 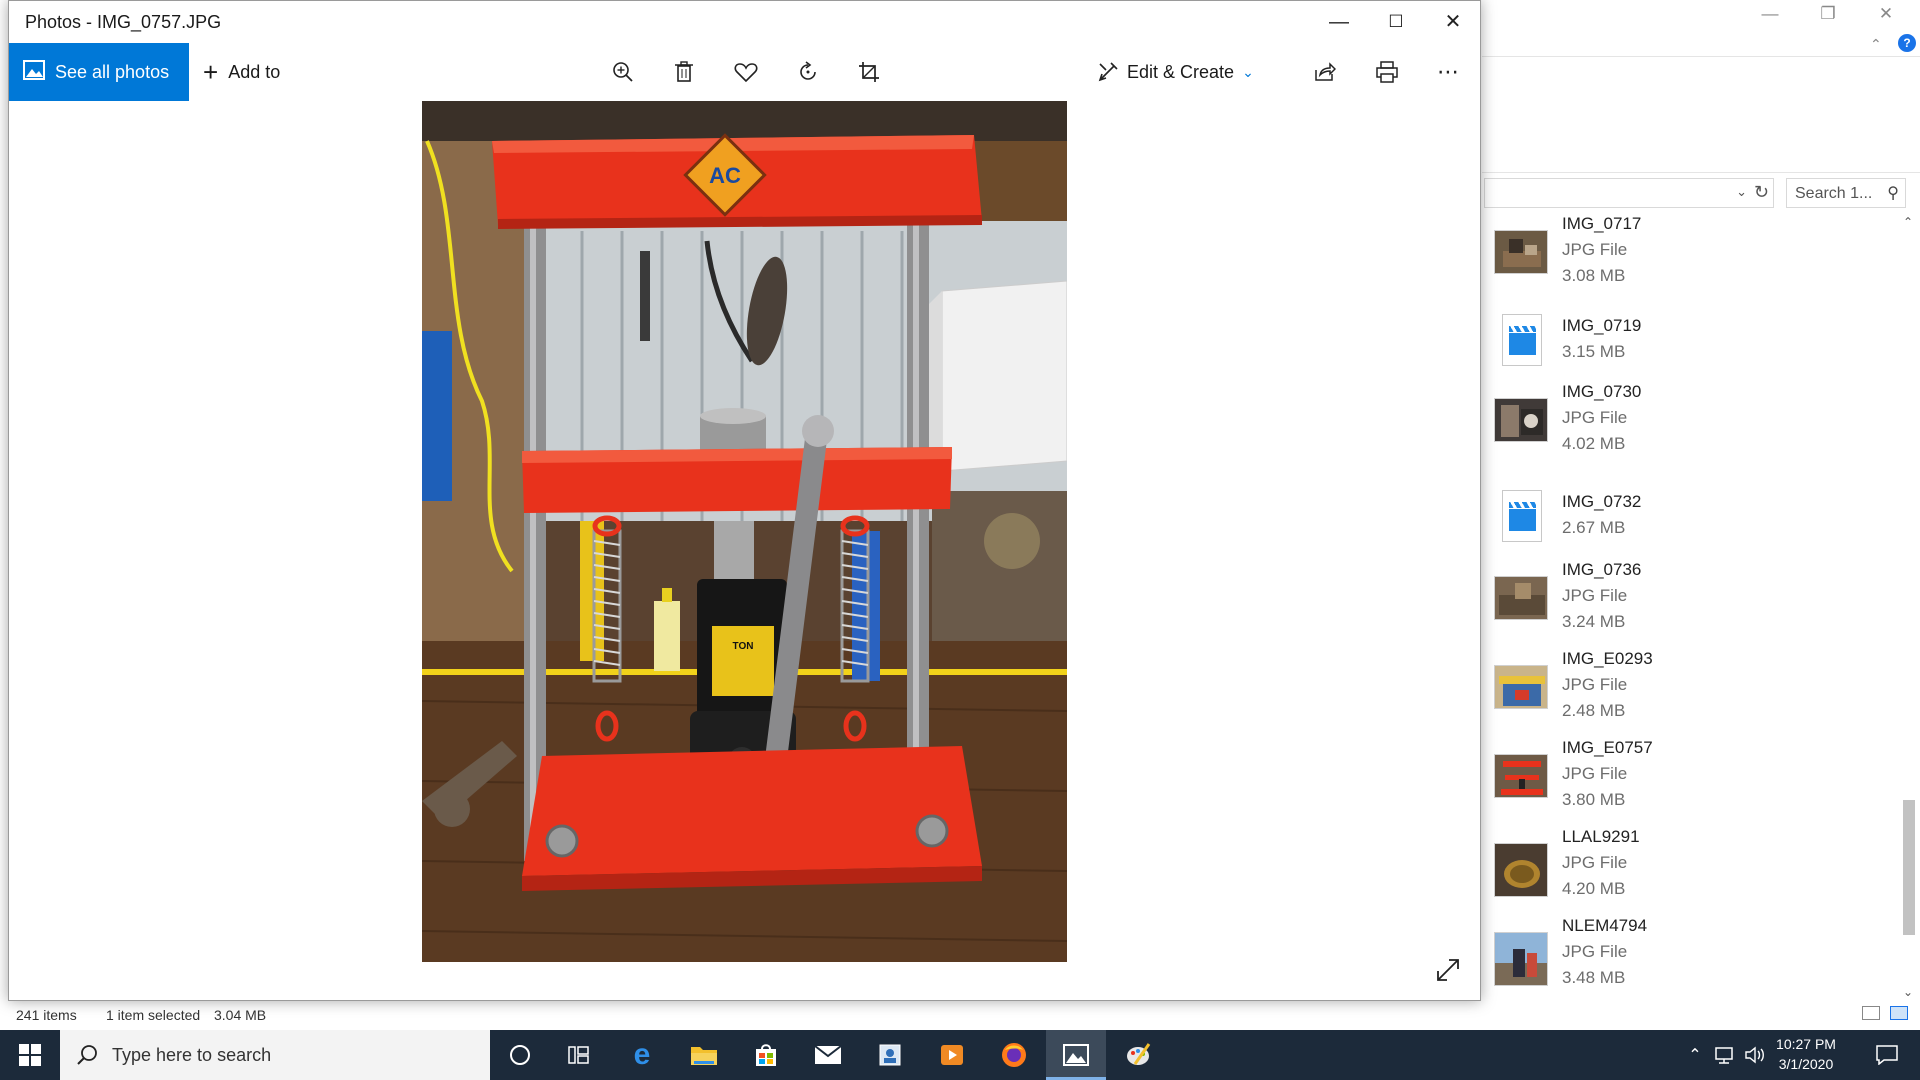 I want to click on store-icon, so click(x=766, y=1055).